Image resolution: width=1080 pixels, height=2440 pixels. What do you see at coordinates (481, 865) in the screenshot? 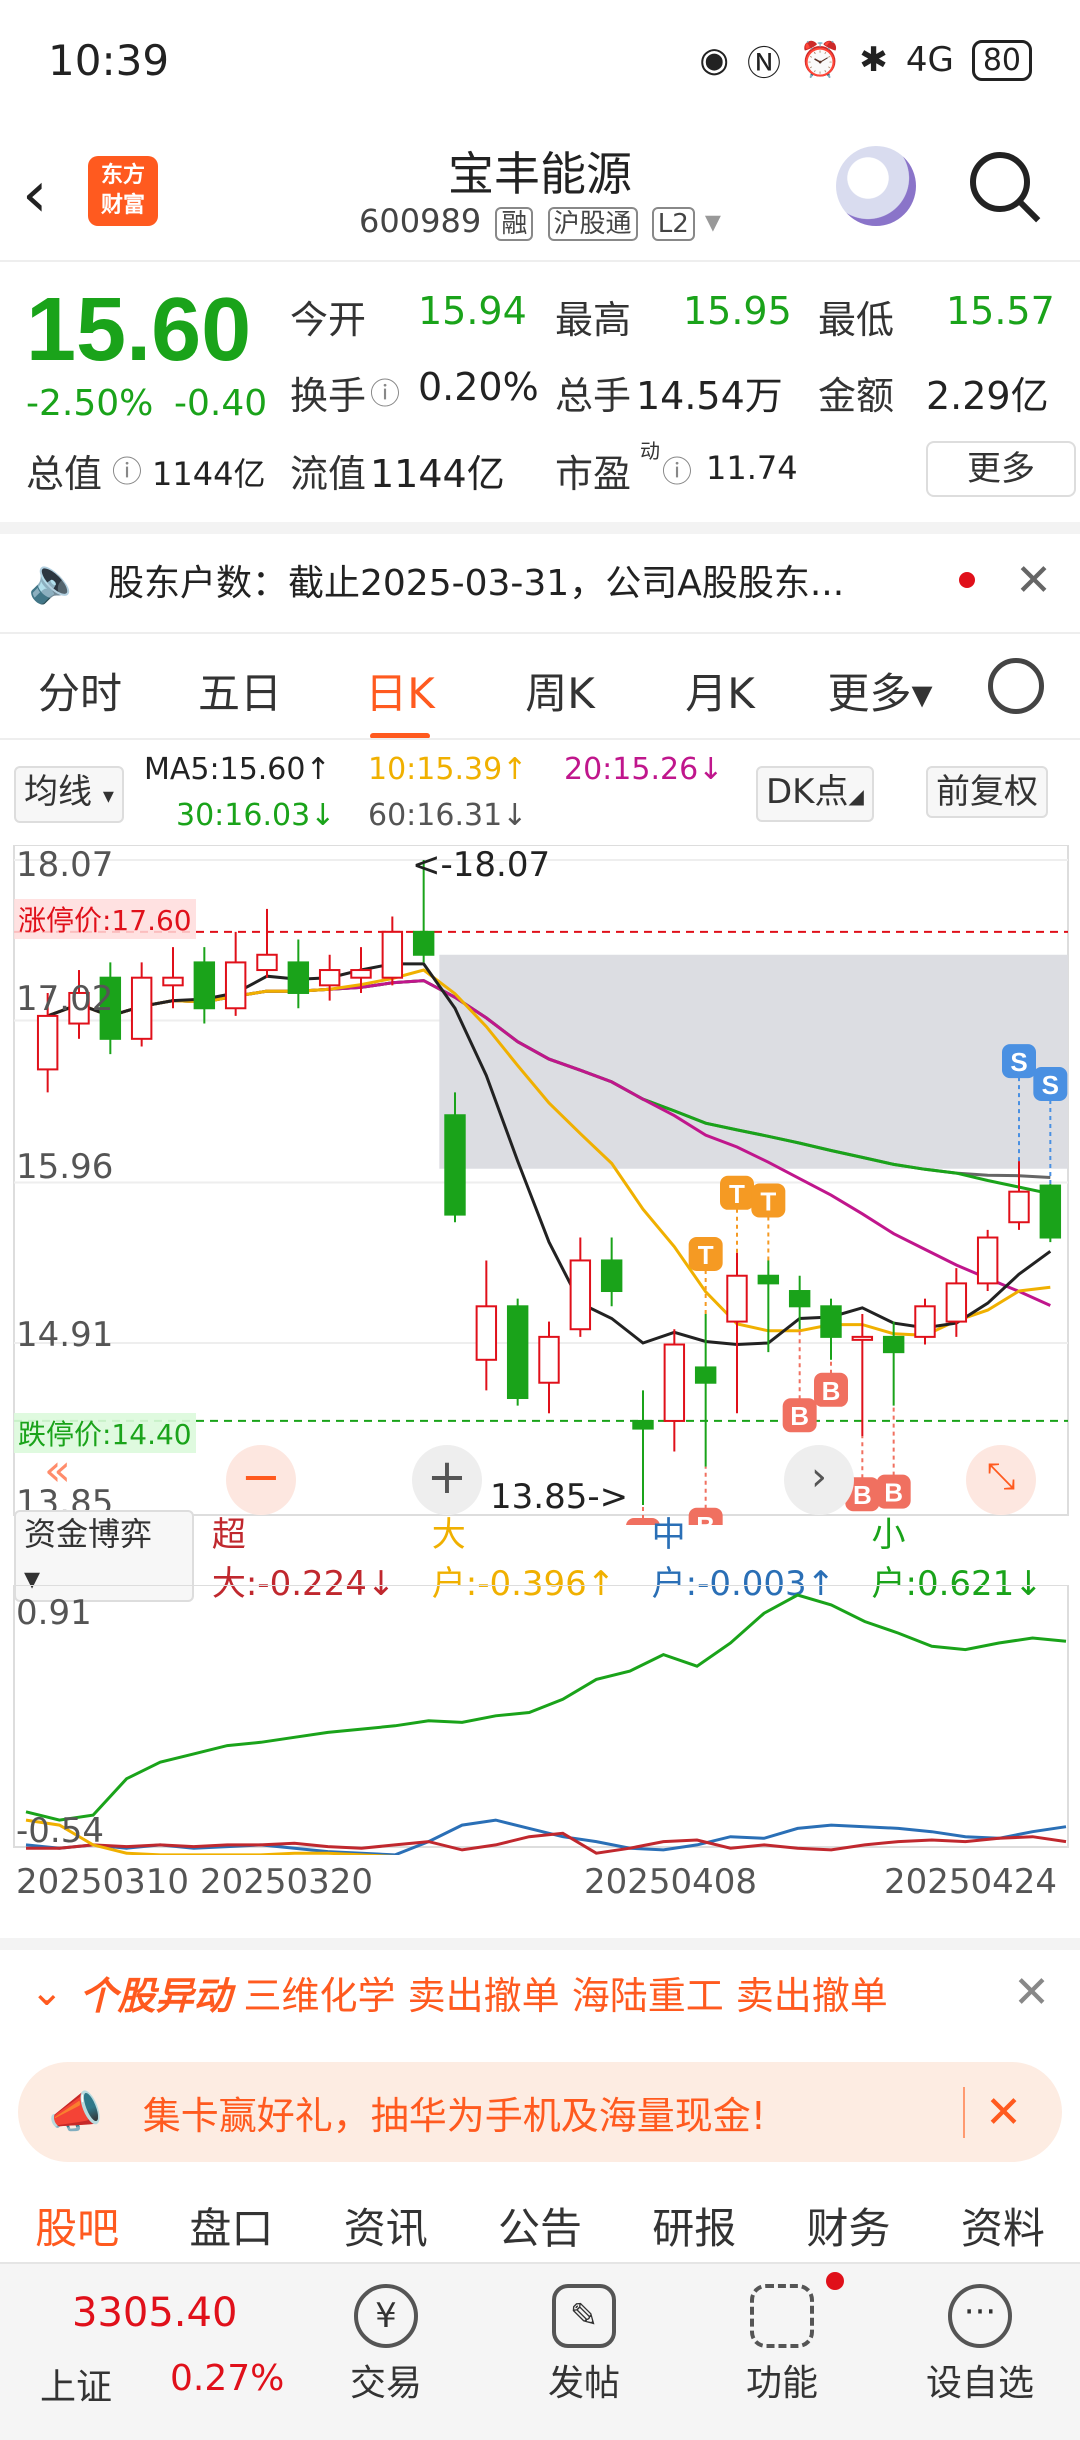
I see `max-price-label: <-18.07` at bounding box center [481, 865].